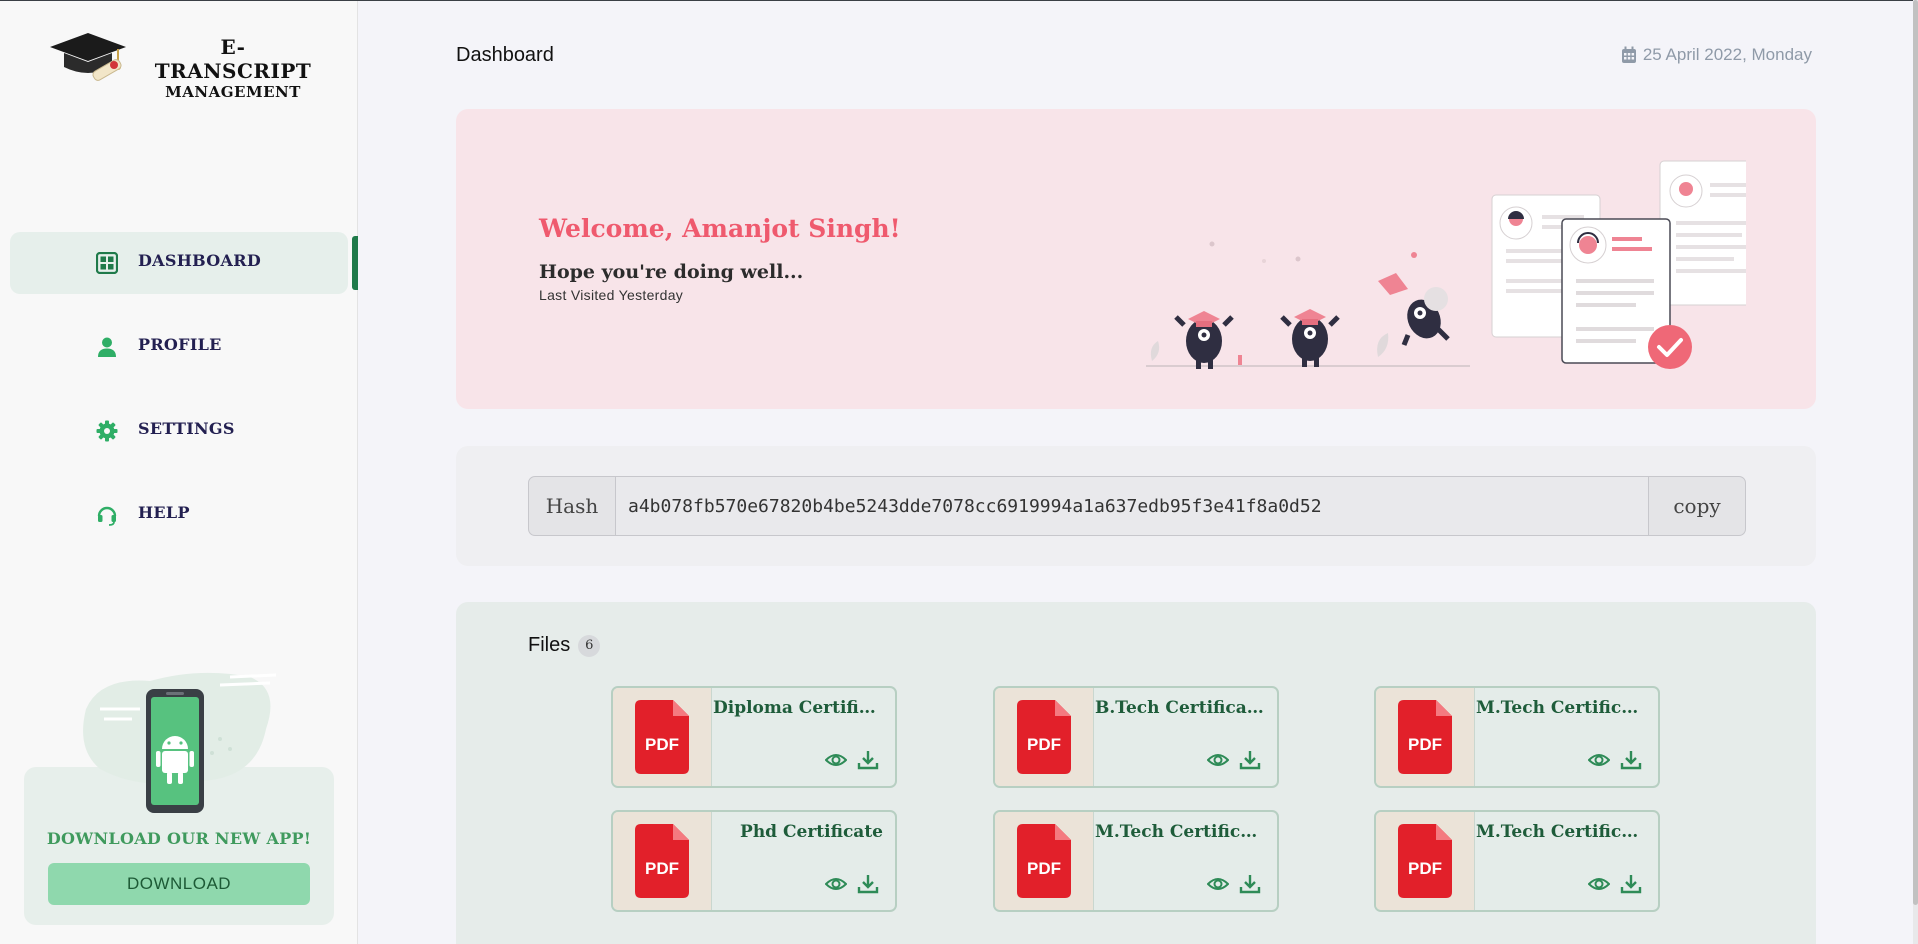  What do you see at coordinates (233, 59) in the screenshot?
I see `brand-line1: E-TRANSCRIPT` at bounding box center [233, 59].